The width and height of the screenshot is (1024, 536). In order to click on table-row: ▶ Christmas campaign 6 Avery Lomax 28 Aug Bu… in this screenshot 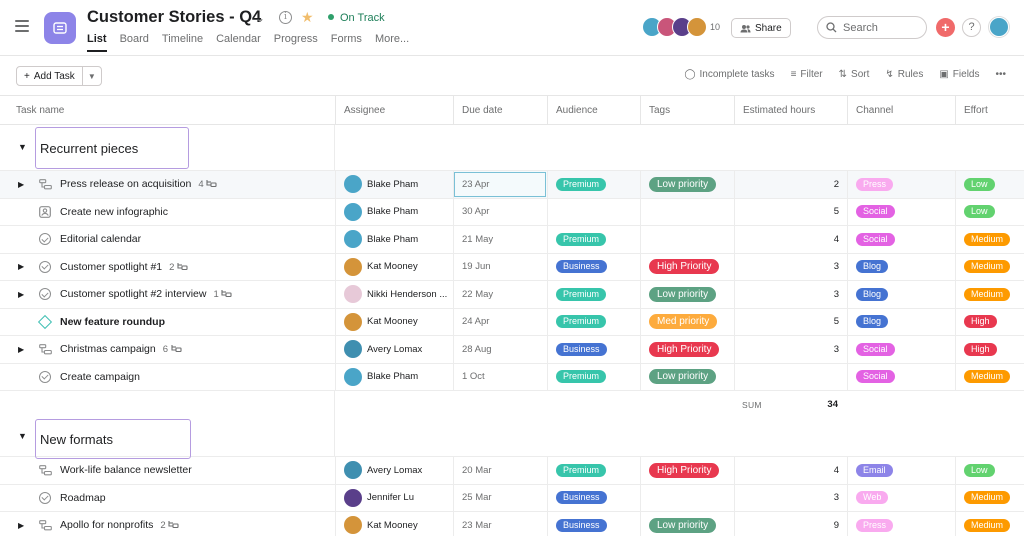, I will do `click(512, 350)`.